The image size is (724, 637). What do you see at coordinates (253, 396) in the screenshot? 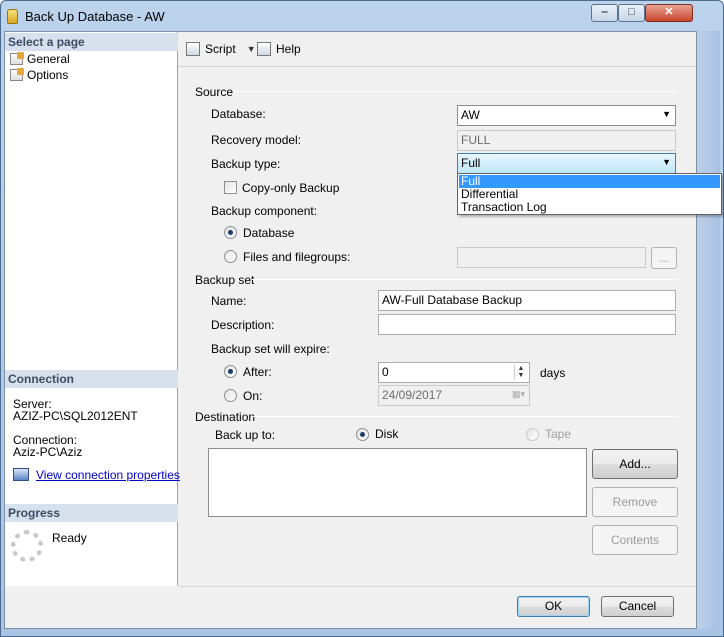
I see `expire-on-label: On:` at bounding box center [253, 396].